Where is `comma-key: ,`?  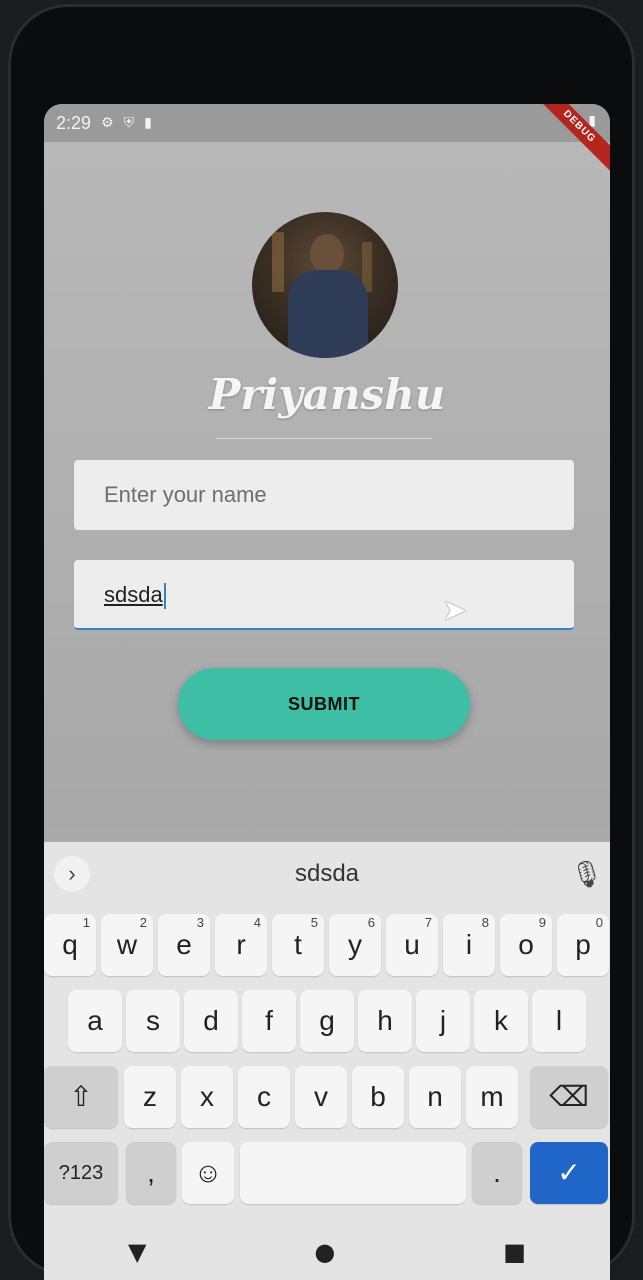 comma-key: , is located at coordinates (151, 1173).